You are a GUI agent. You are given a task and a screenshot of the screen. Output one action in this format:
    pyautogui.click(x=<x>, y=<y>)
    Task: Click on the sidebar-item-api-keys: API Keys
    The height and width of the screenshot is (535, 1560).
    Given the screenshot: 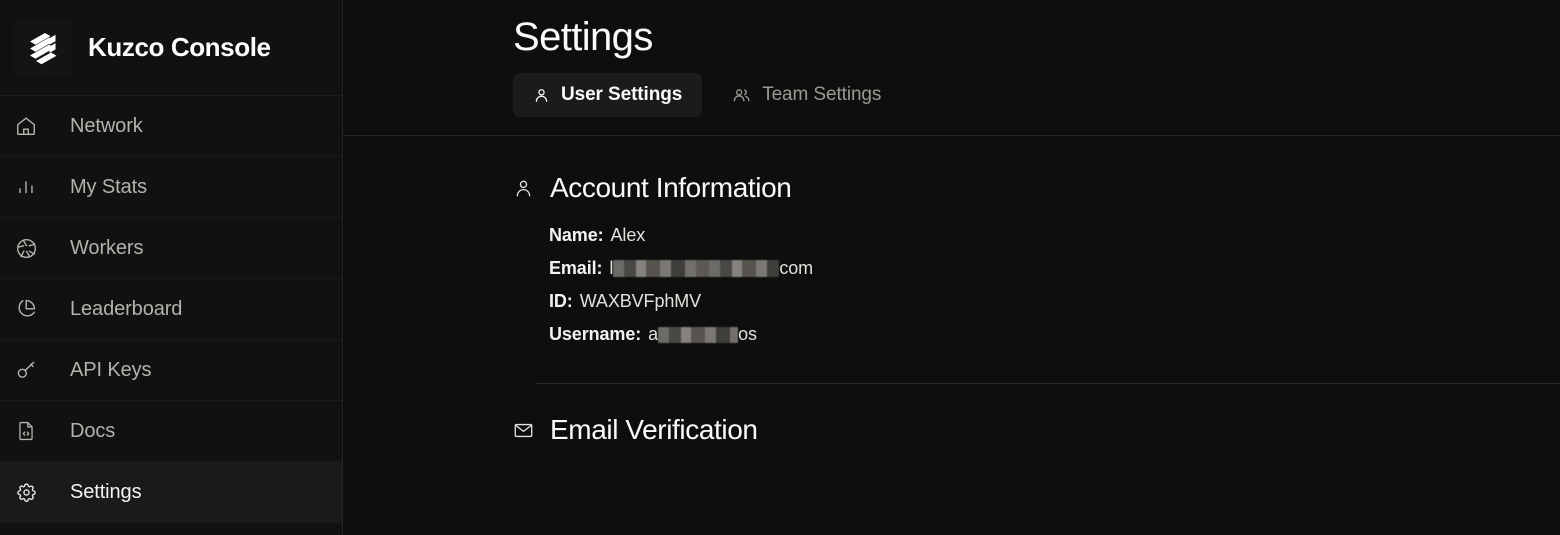 What is the action you would take?
    pyautogui.click(x=171, y=370)
    